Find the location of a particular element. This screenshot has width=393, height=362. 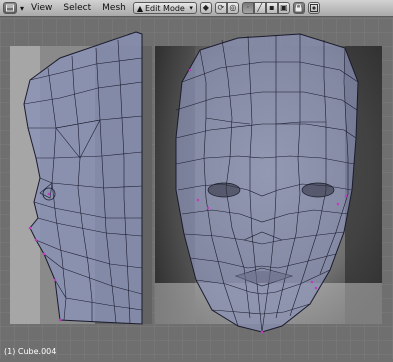

vertex-select-icon: · is located at coordinates (247, 8).